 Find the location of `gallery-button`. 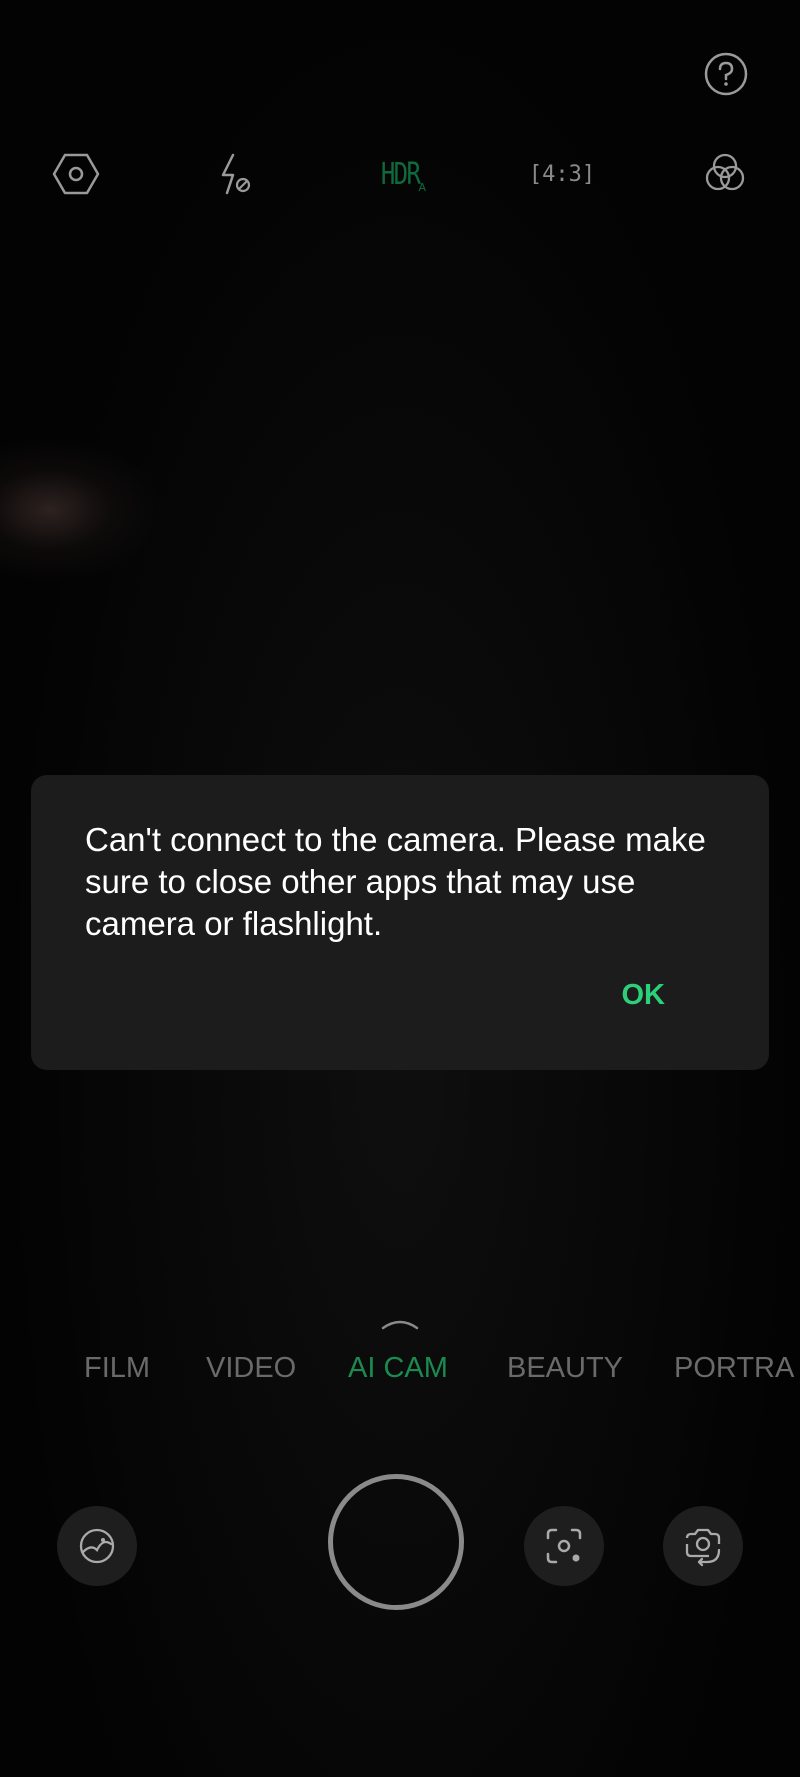

gallery-button is located at coordinates (97, 1546).